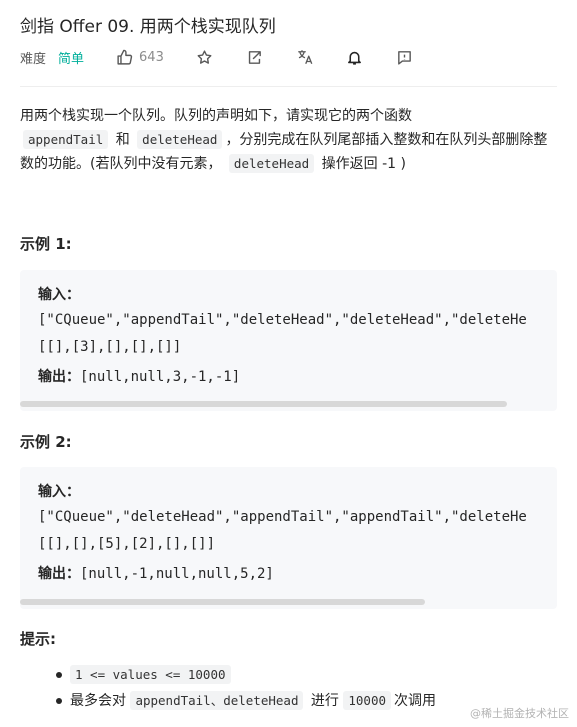 Image resolution: width=577 pixels, height=727 pixels. I want to click on favorite-button, so click(205, 57).